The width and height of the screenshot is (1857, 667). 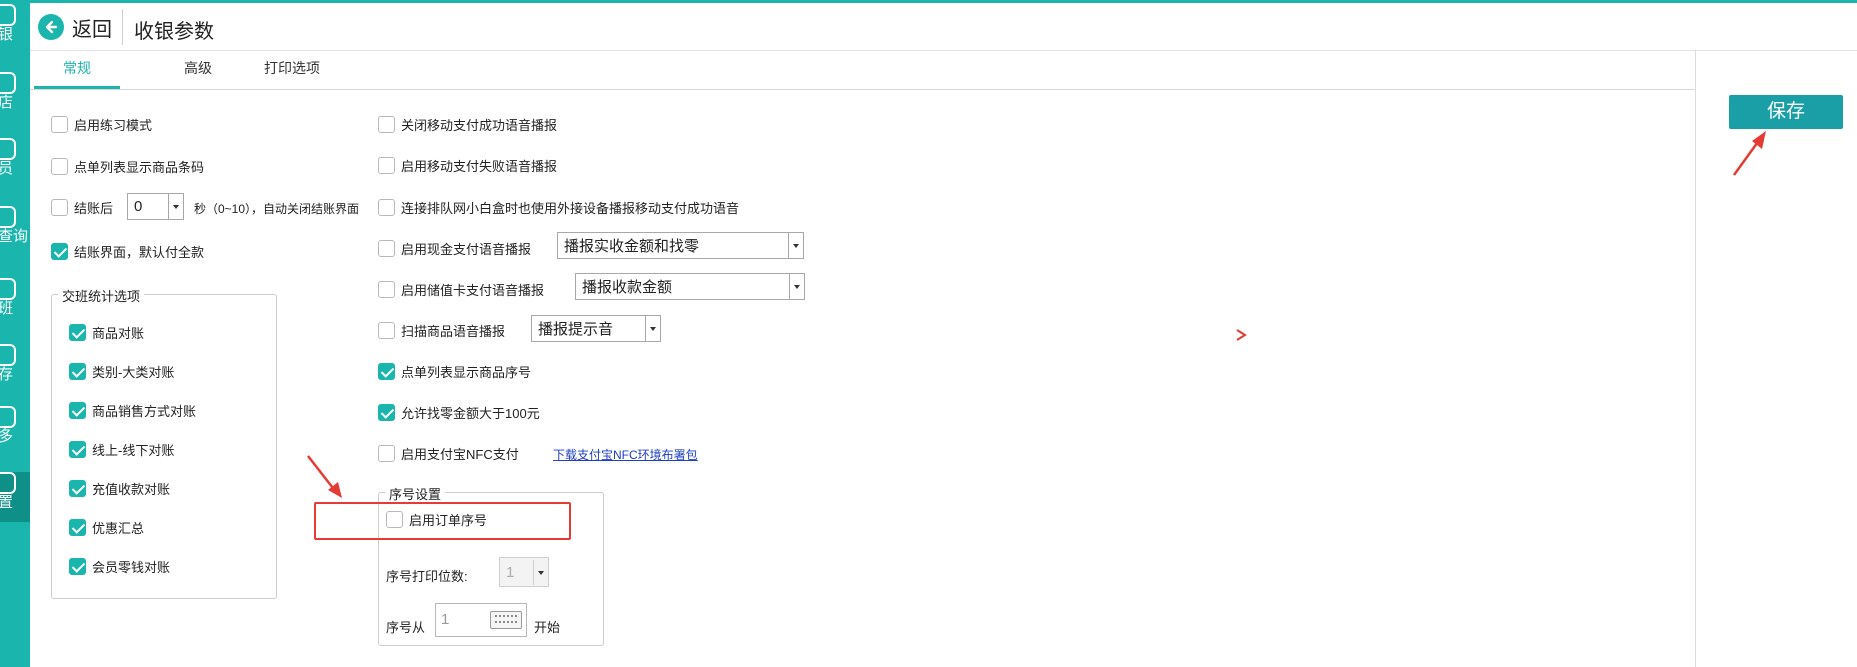 I want to click on sidebar-query-icon, so click(x=8, y=217).